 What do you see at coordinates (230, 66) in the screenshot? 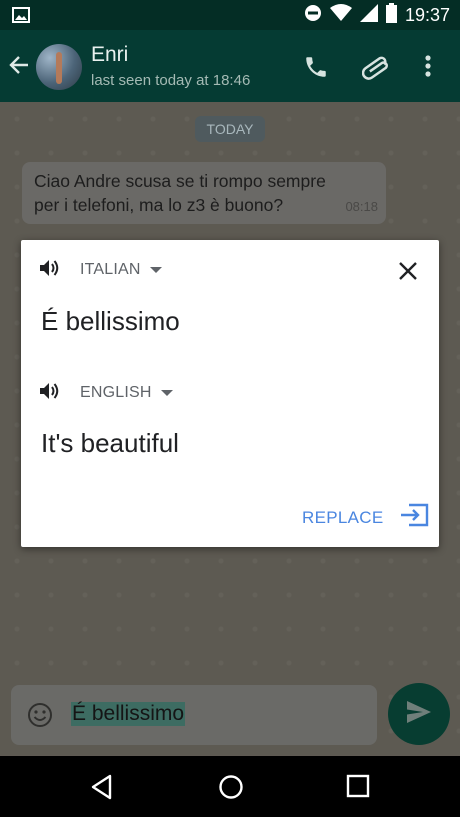
I see `chat-header: Enri last seen today at 18:46` at bounding box center [230, 66].